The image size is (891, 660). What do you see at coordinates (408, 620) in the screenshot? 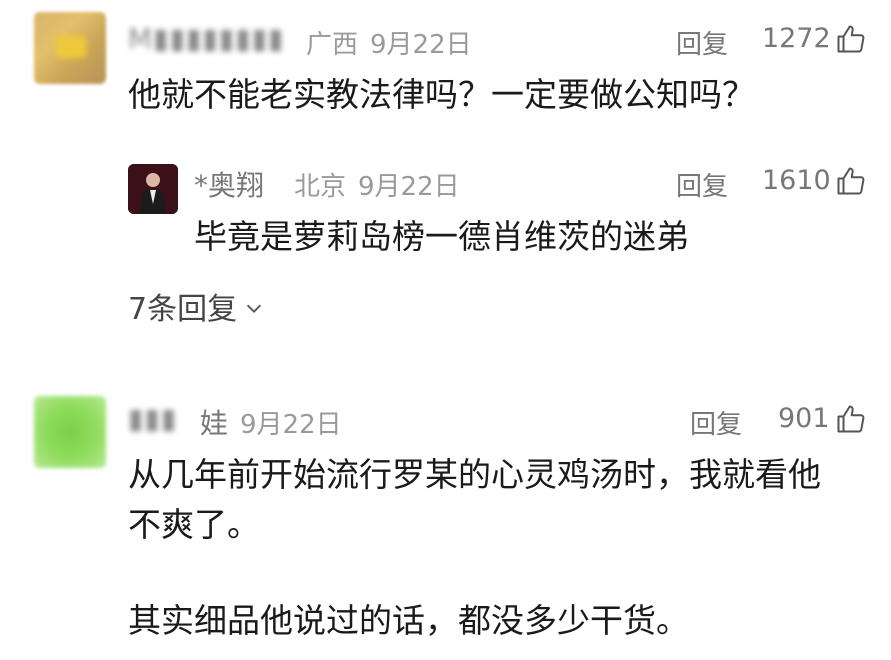
I see `comment-text-line: 其实细品他说过的话，都没多少干货。` at bounding box center [408, 620].